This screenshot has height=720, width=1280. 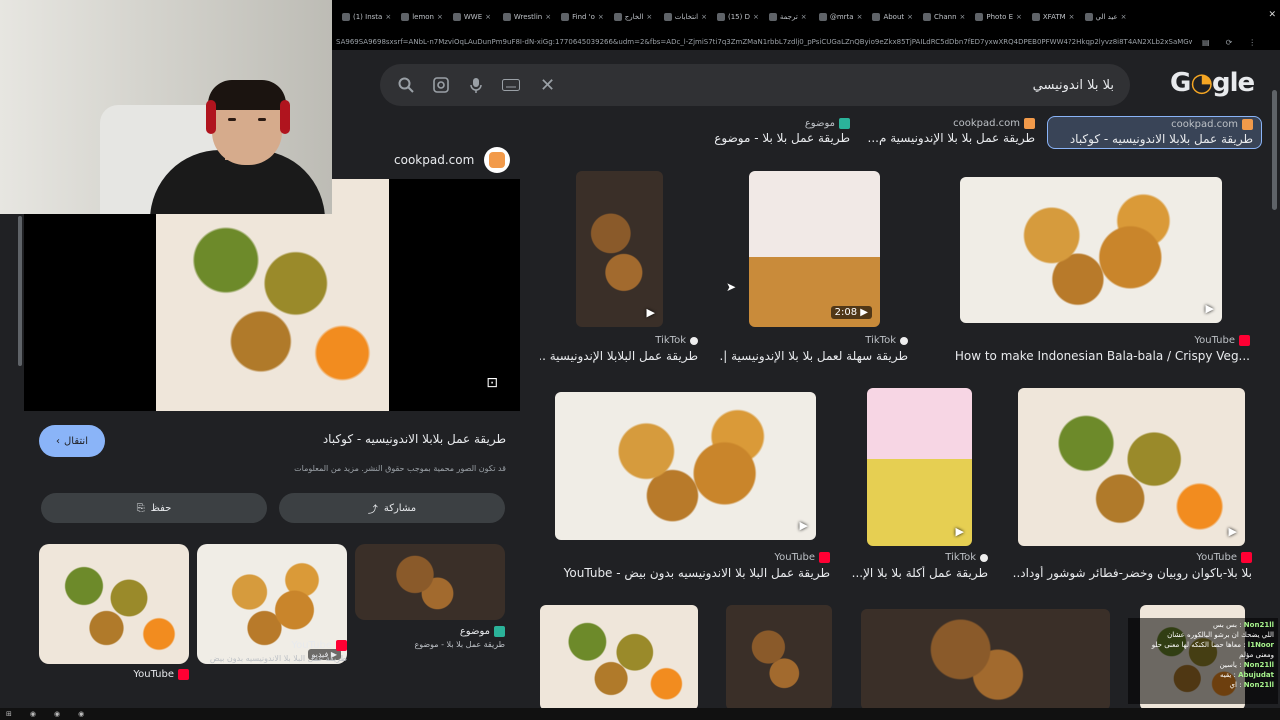 I want to click on tab-label: الخارج, so click(x=634, y=17).